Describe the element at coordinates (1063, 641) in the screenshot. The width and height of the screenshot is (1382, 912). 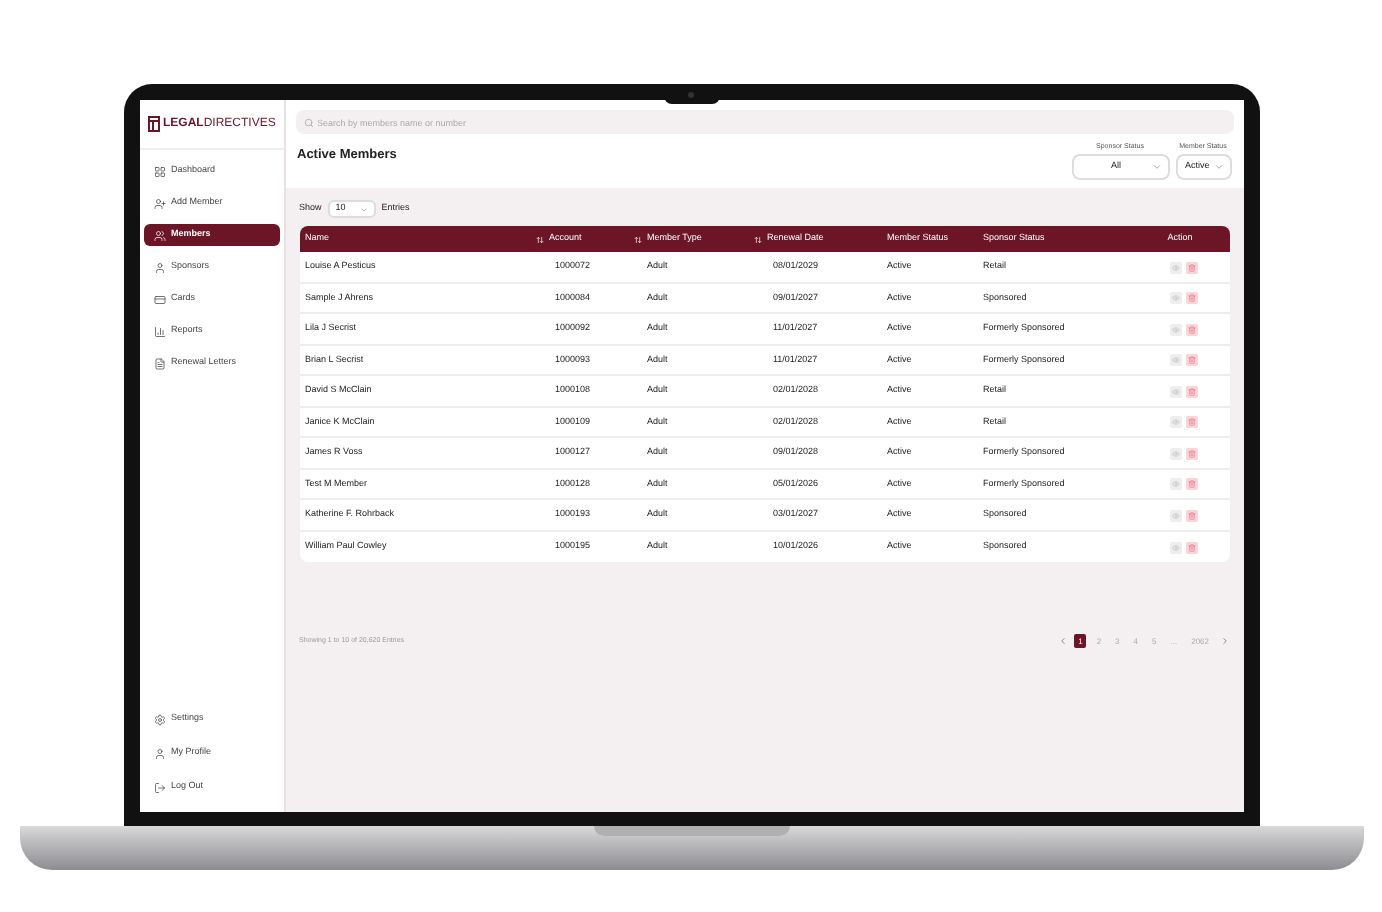
I see `previous-page-icon` at that location.